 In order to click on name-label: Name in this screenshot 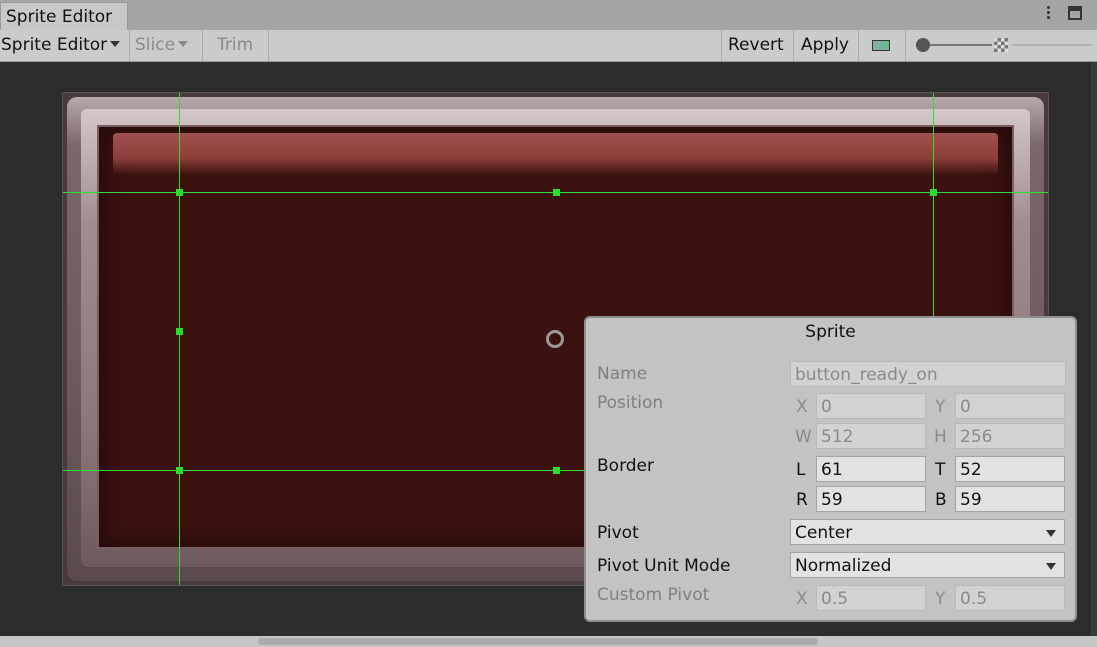, I will do `click(622, 374)`.